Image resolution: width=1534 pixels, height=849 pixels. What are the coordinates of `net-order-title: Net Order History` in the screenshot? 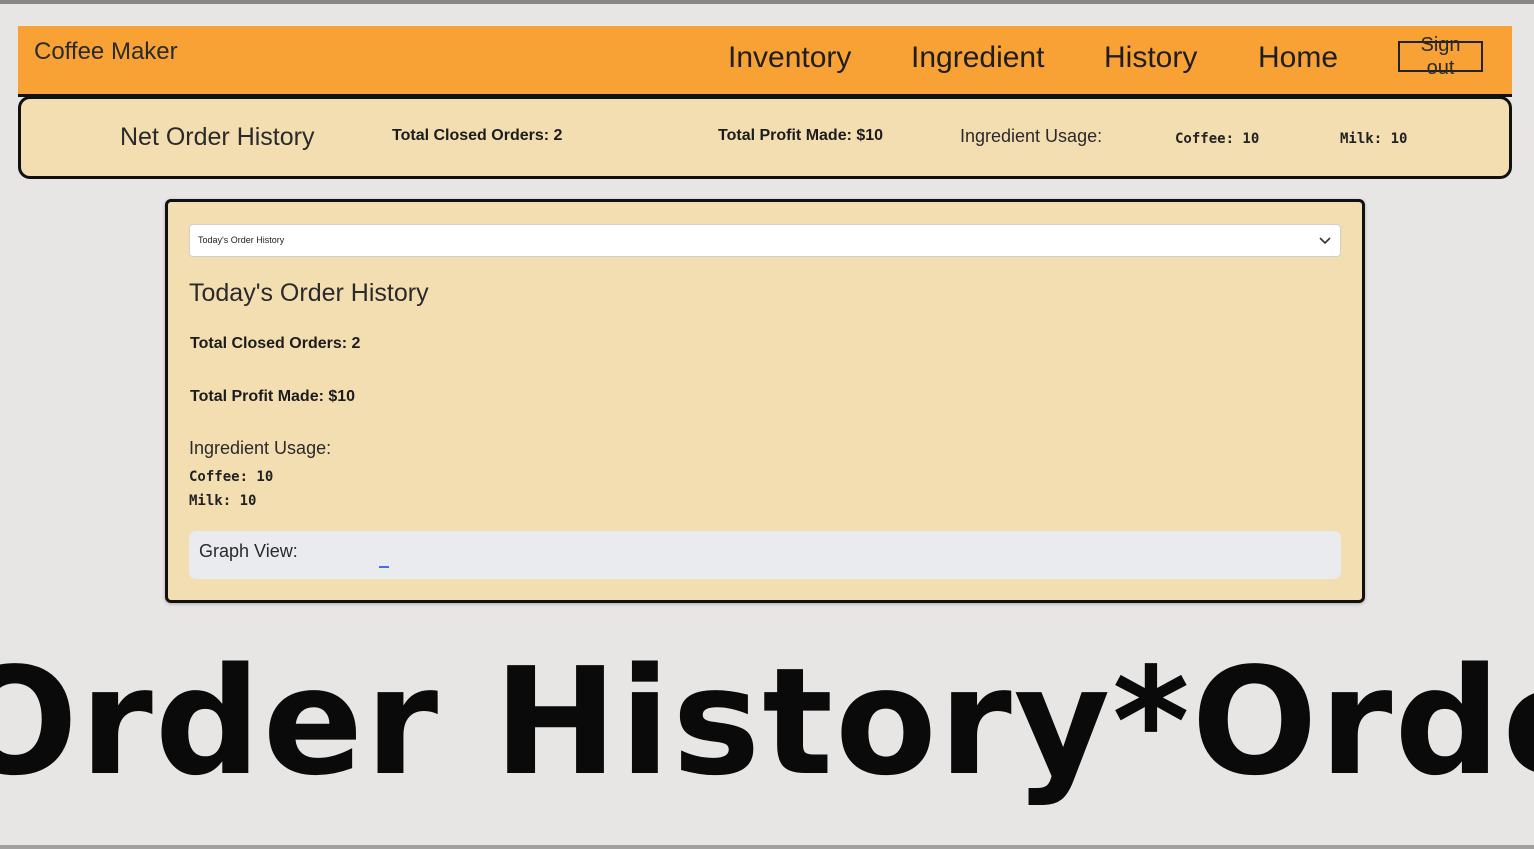 It's located at (217, 137).